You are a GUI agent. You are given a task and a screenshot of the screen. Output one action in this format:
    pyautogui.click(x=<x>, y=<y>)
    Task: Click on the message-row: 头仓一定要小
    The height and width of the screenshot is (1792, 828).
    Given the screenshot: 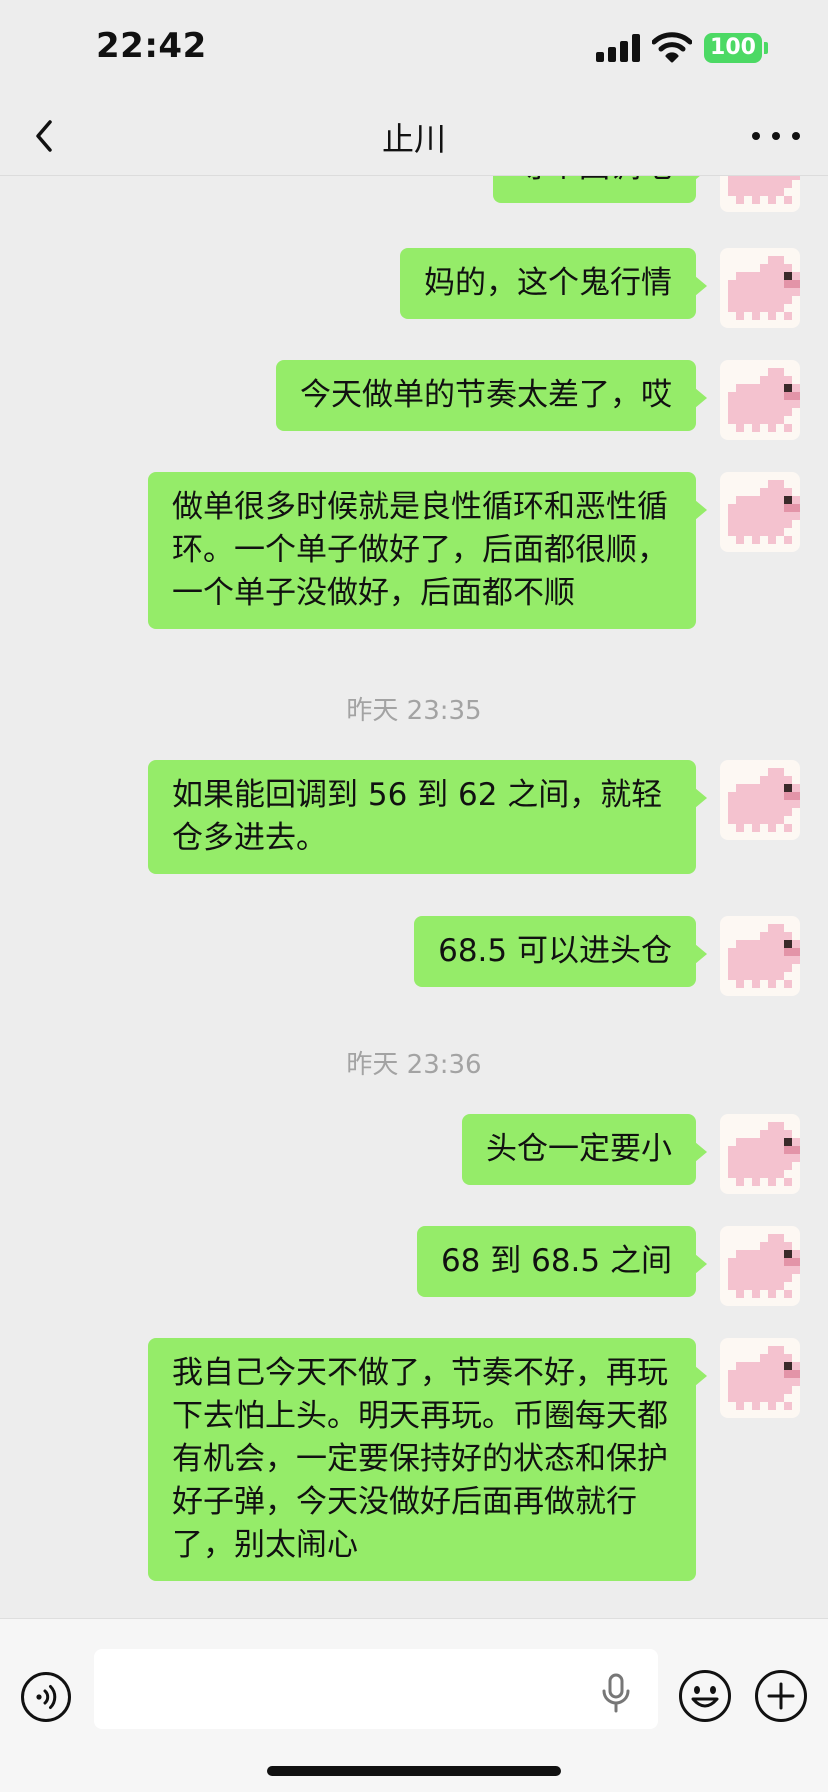 What is the action you would take?
    pyautogui.click(x=631, y=1154)
    